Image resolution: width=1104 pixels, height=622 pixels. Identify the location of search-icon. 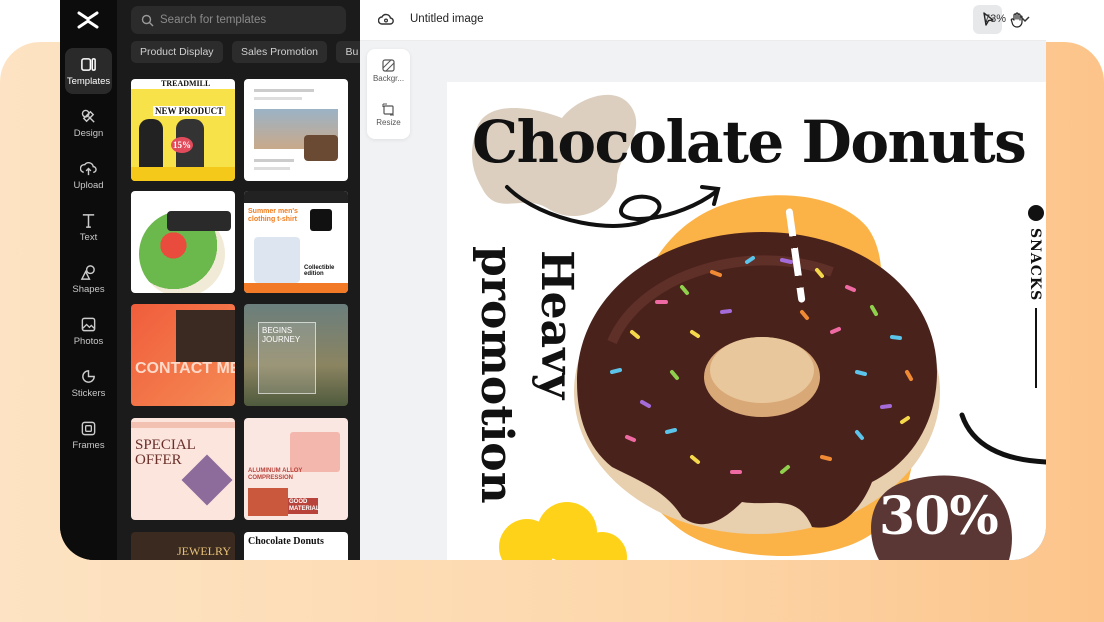
(147, 20).